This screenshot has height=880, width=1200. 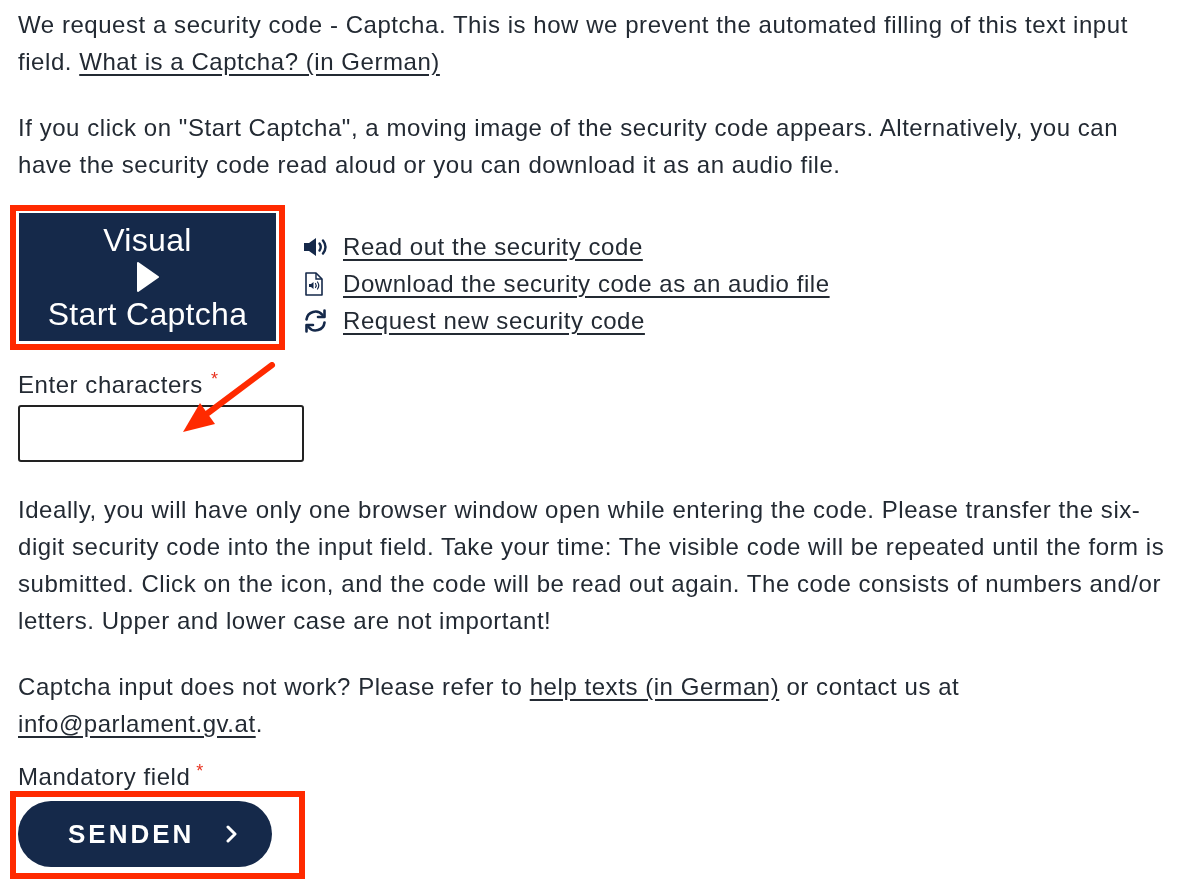 I want to click on captcha-info-link: What is a Captcha? (in German), so click(x=259, y=61).